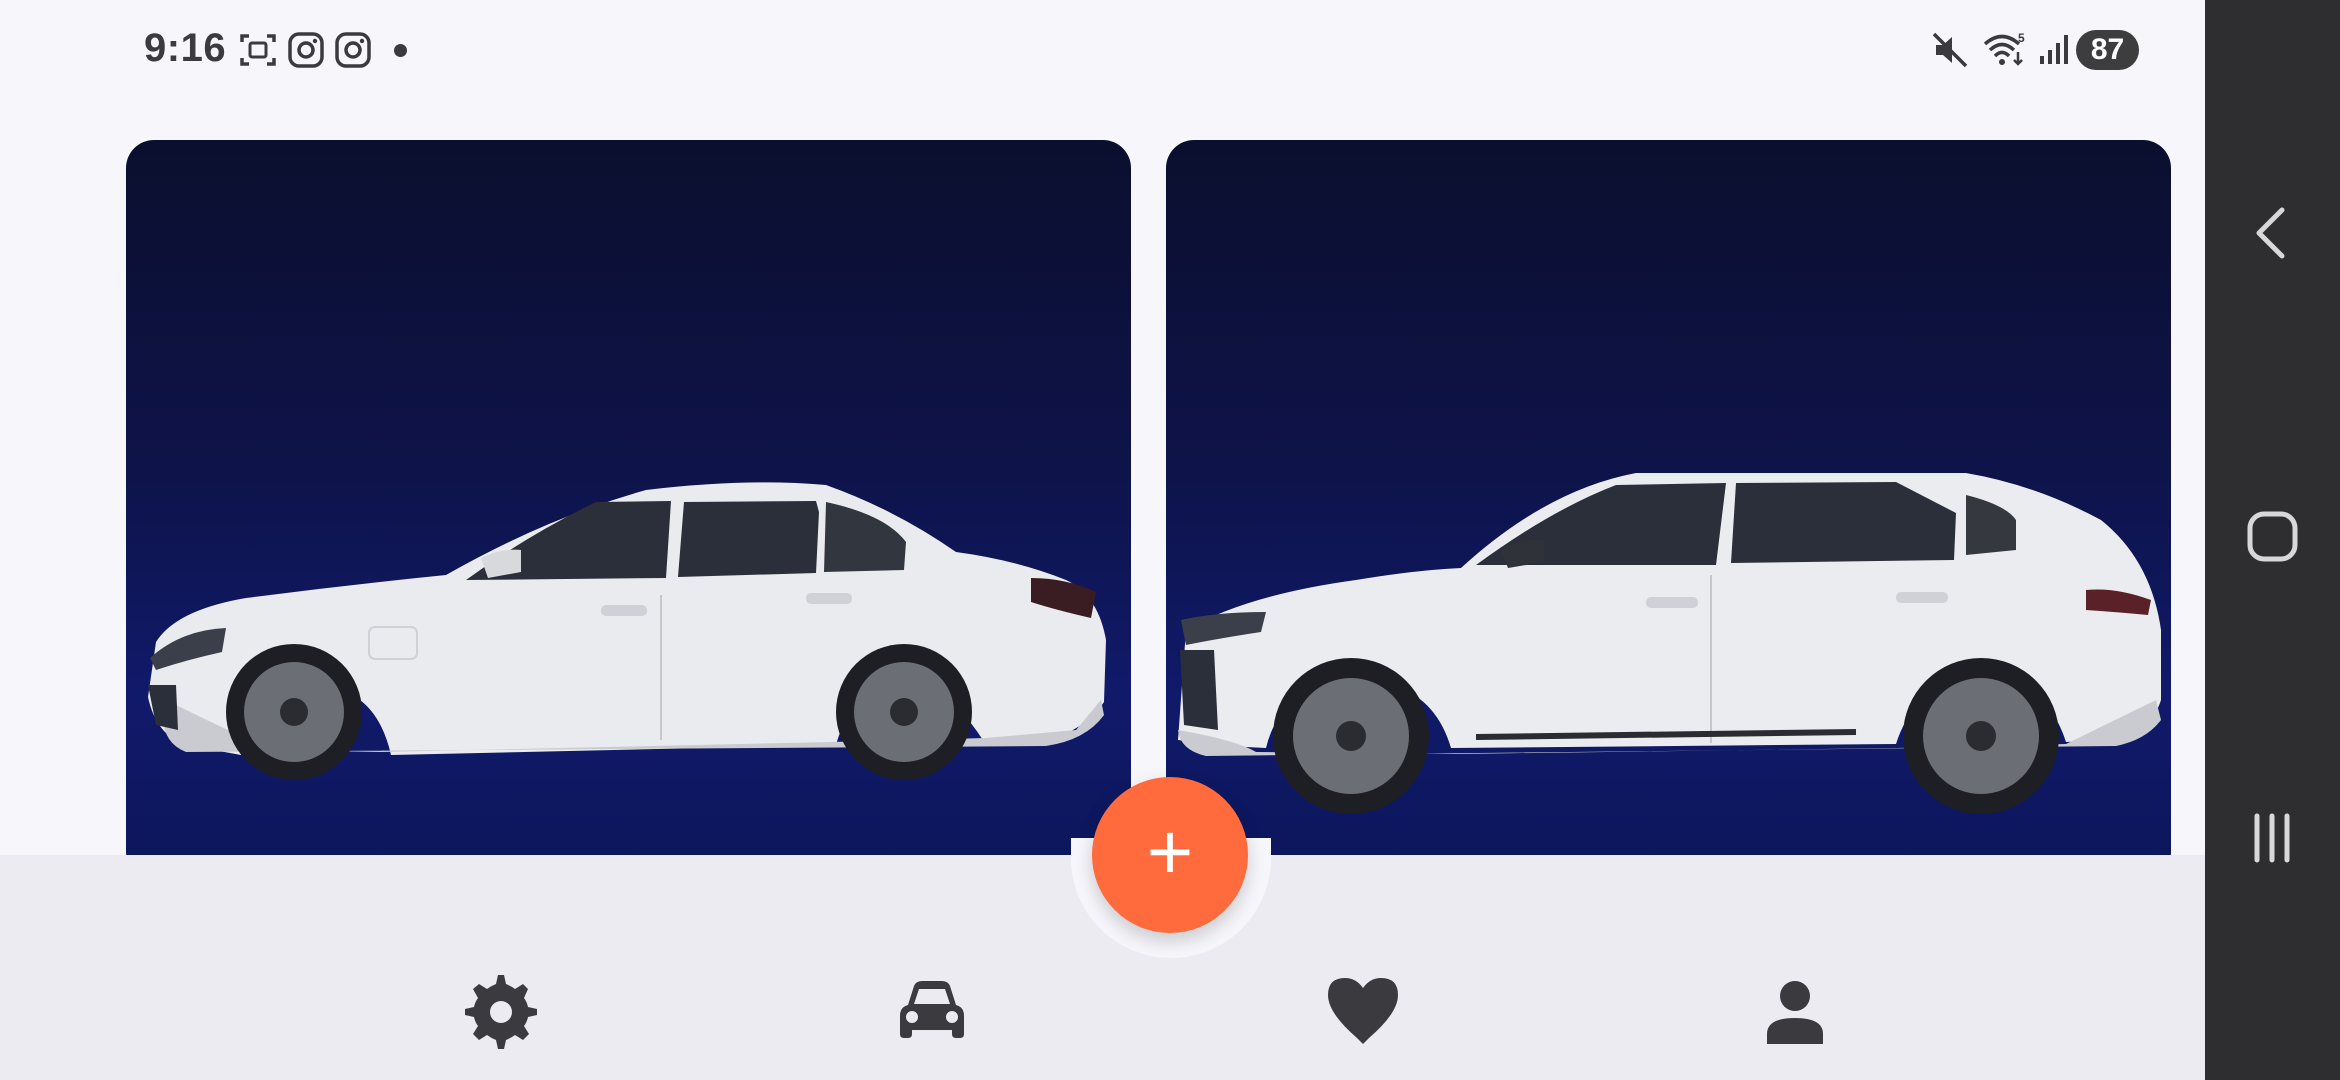 This screenshot has height=1080, width=2340. What do you see at coordinates (932, 1012) in the screenshot?
I see `car-icon` at bounding box center [932, 1012].